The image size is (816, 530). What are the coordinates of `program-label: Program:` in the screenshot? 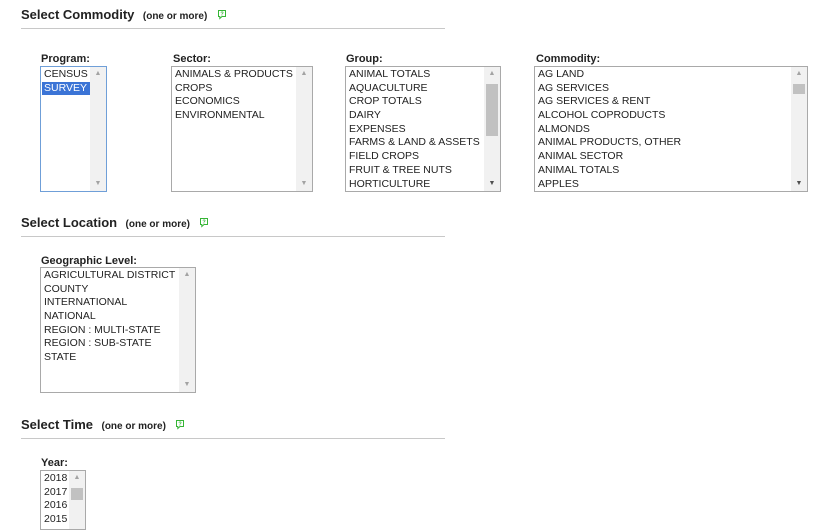 It's located at (65, 59).